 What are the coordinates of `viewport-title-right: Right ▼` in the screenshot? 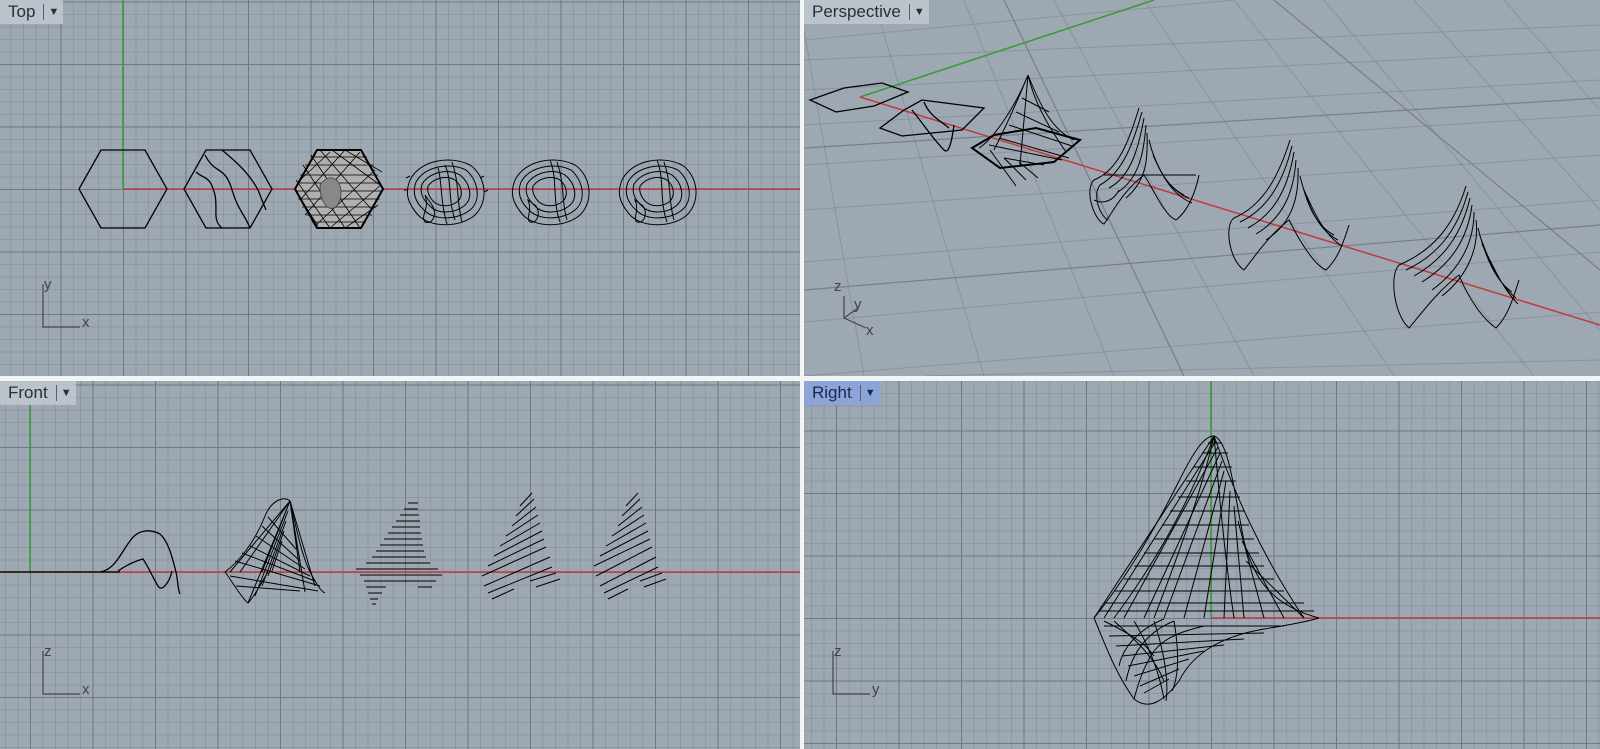 It's located at (842, 393).